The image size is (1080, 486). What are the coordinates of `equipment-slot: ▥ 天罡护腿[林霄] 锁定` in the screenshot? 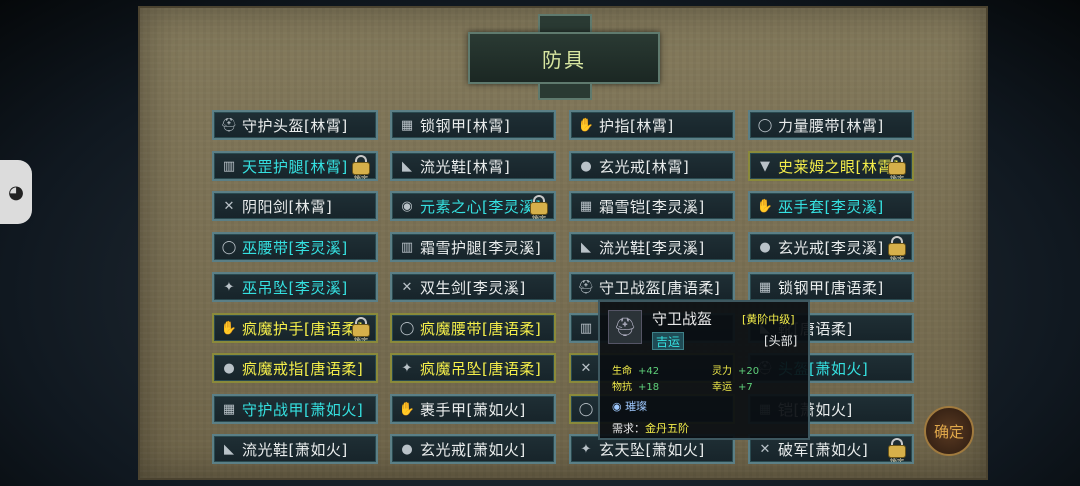 It's located at (295, 166).